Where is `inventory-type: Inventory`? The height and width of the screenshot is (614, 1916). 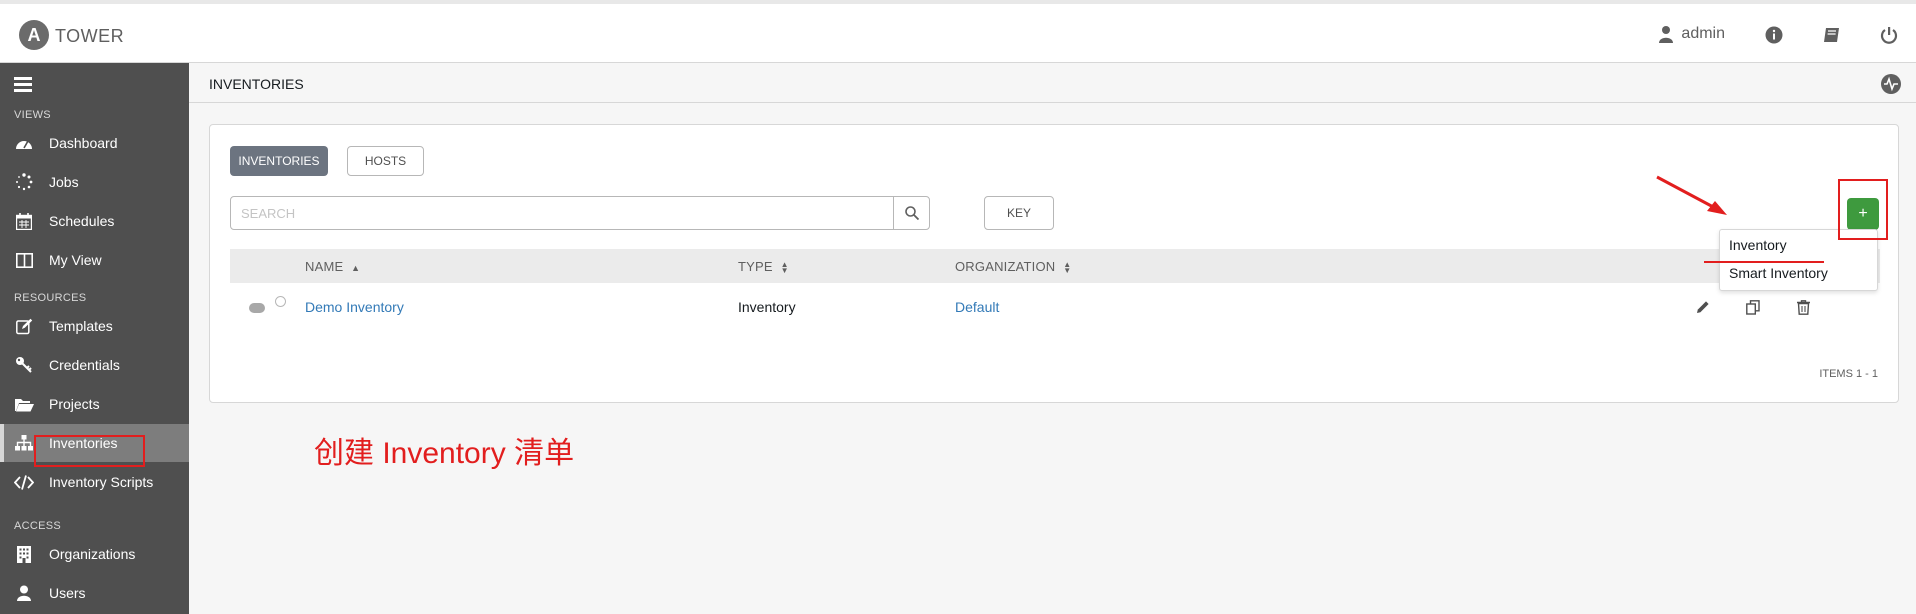
inventory-type: Inventory is located at coordinates (767, 307).